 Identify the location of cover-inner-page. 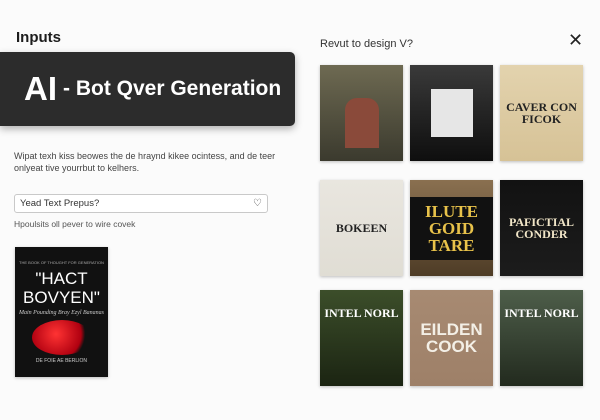
(451, 113).